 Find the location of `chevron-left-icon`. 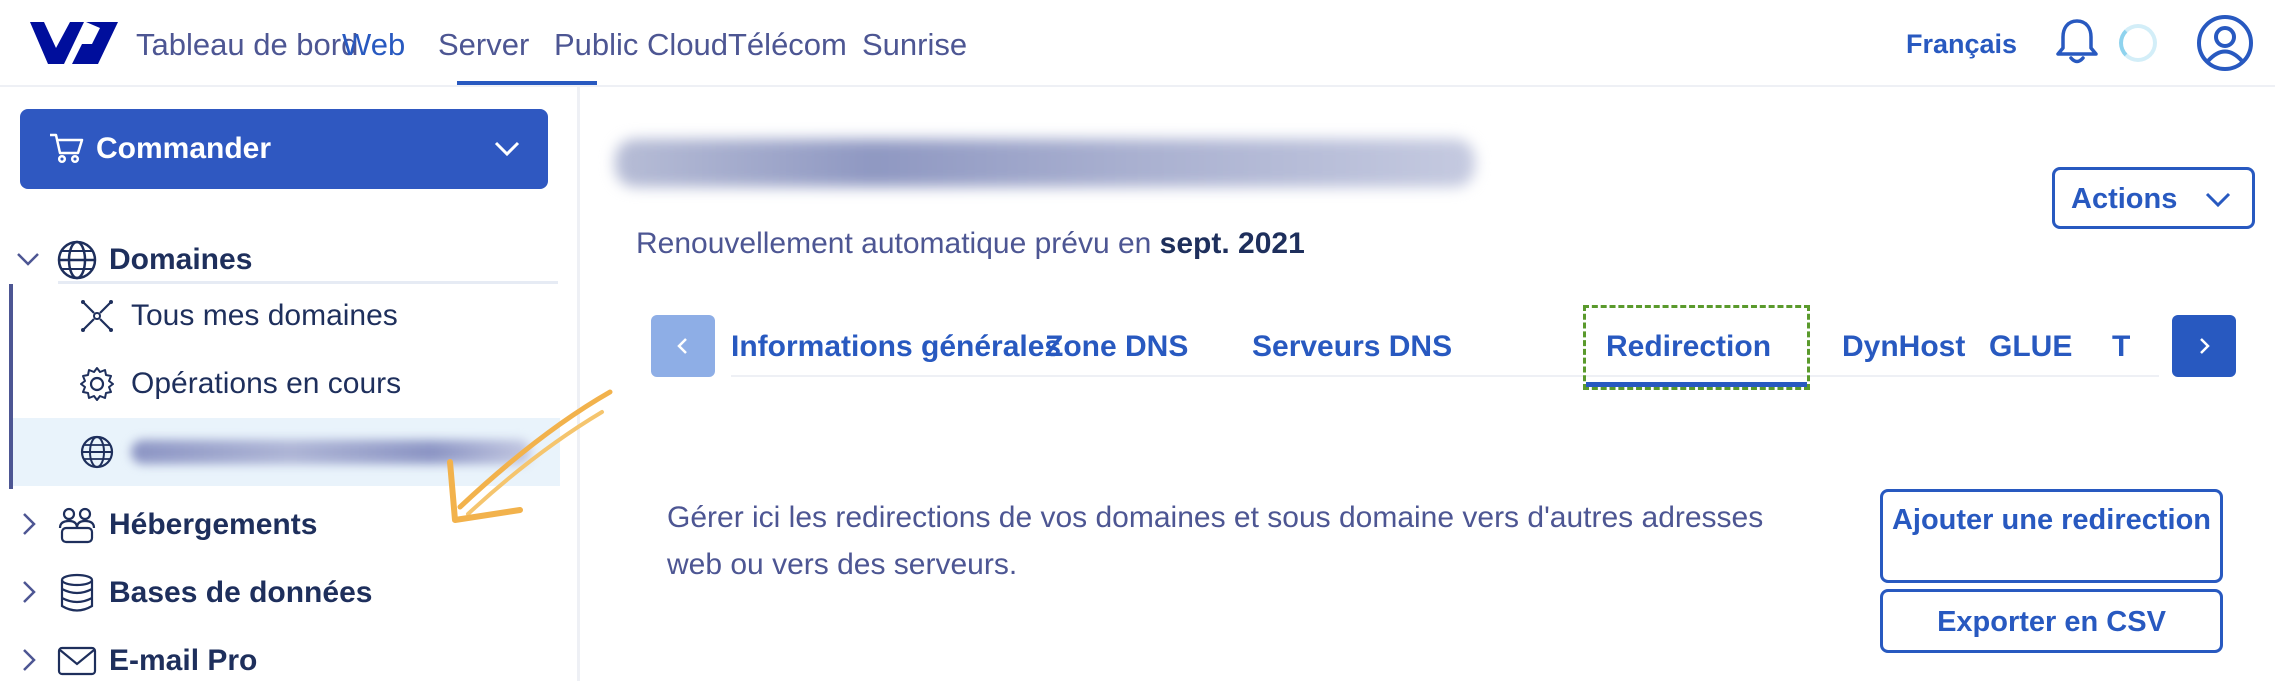

chevron-left-icon is located at coordinates (682, 346).